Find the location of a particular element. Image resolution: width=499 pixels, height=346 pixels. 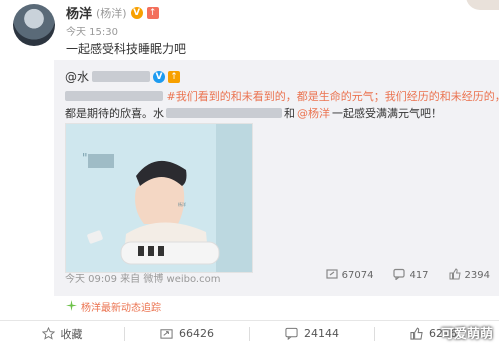

favorite-label: 收藏 is located at coordinates (71, 334).